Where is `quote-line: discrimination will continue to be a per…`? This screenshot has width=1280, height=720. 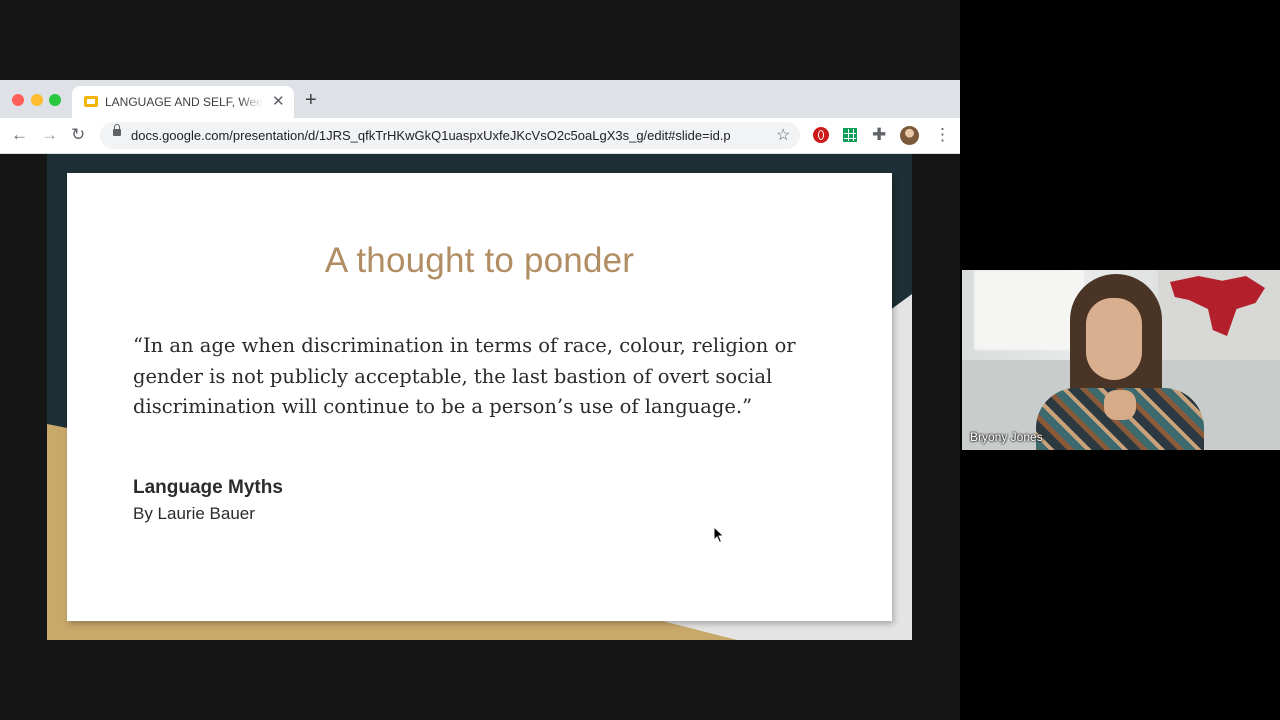 quote-line: discrimination will continue to be a per… is located at coordinates (443, 406).